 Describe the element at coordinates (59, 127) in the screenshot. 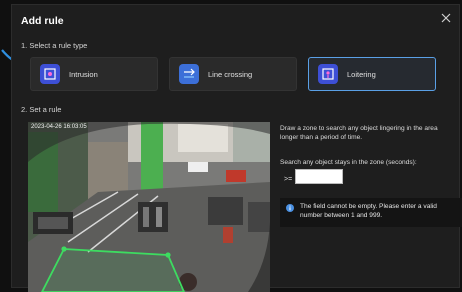

I see `camera-timestamp: 2023-04-26 16:03:05` at that location.